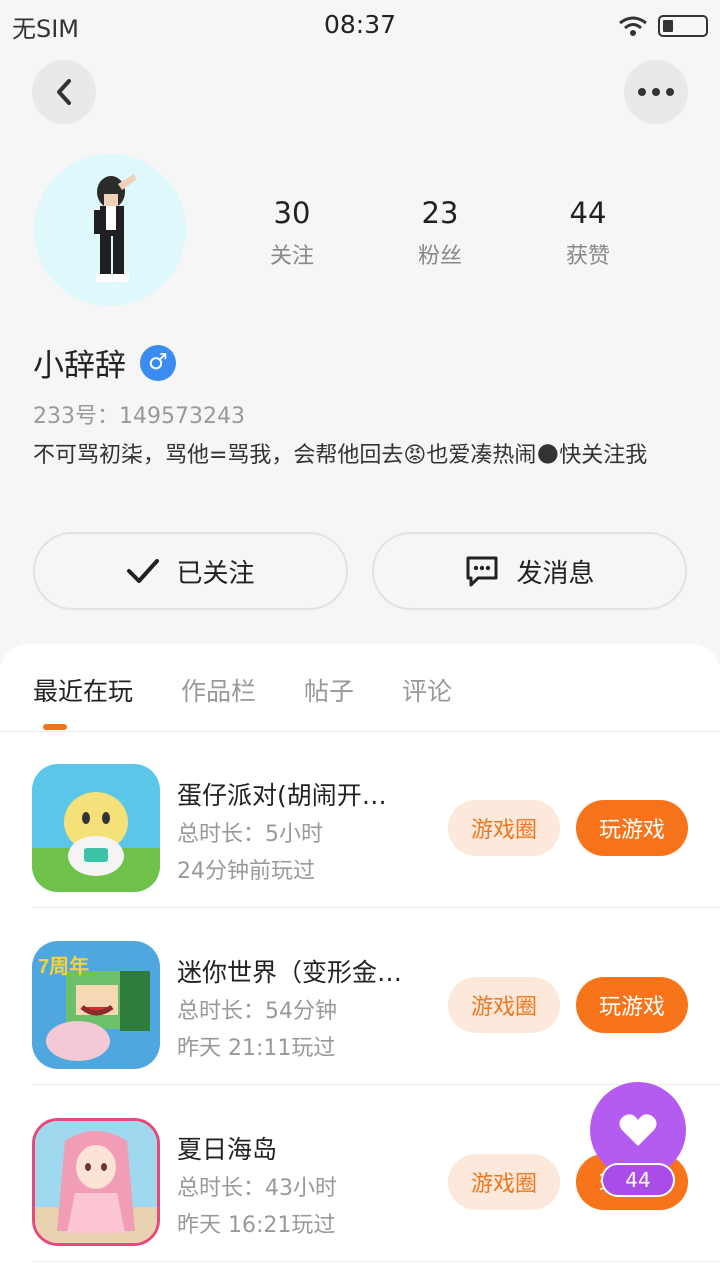 This screenshot has width=720, height=1280. I want to click on gender-symbol: ♂, so click(158, 362).